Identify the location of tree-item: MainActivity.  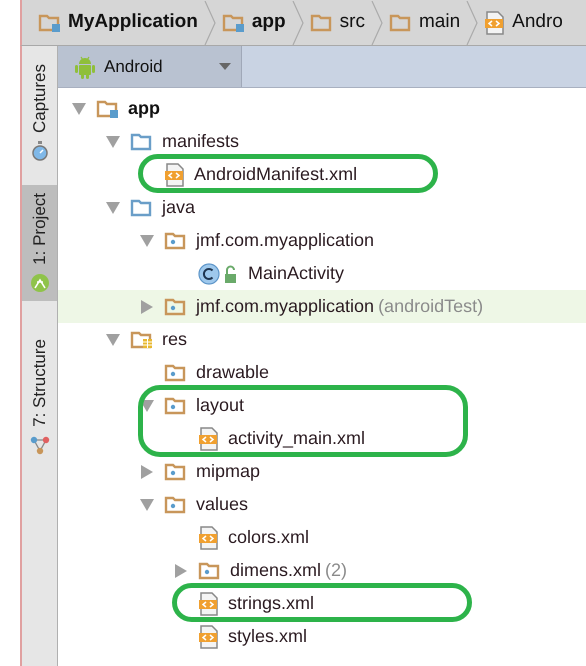
(322, 273).